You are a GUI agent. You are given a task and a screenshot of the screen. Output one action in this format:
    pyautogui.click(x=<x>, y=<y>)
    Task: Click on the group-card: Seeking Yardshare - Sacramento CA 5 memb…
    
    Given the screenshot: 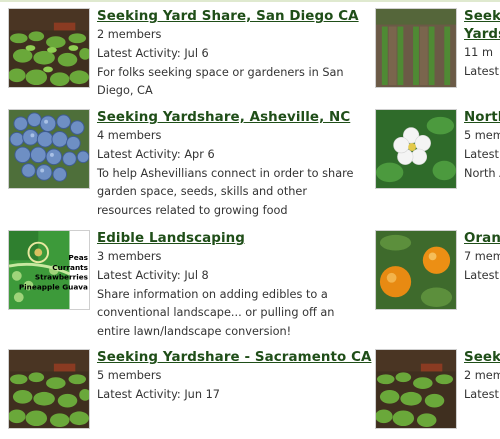 What is the action you would take?
    pyautogui.click(x=189, y=394)
    